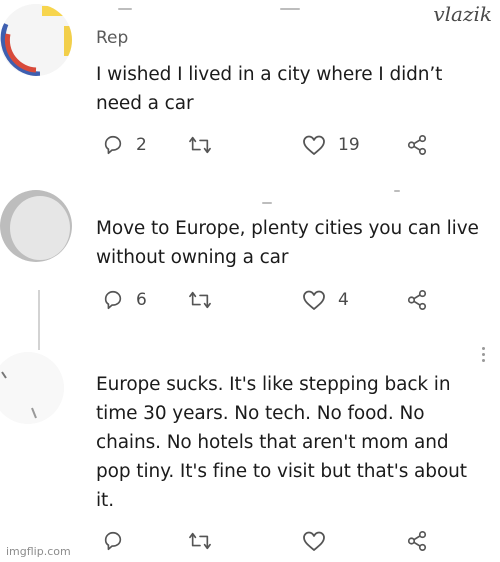  I want to click on like-button, so click(314, 541).